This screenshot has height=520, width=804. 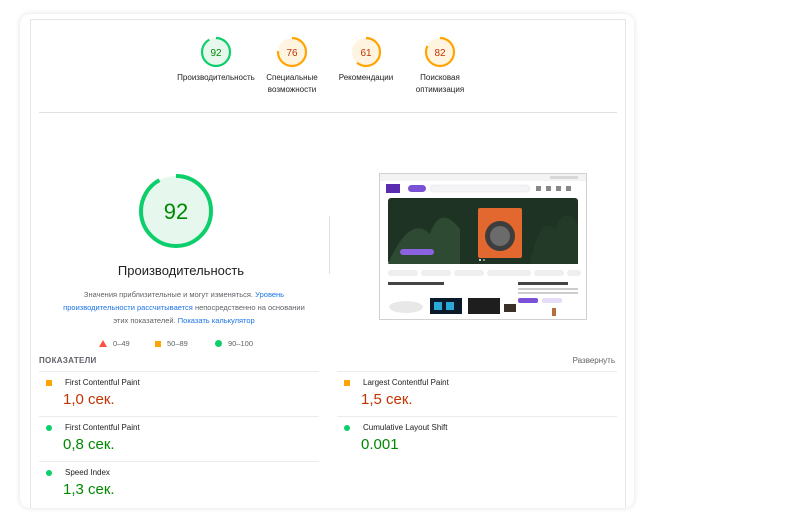 What do you see at coordinates (181, 270) in the screenshot?
I see `performance-title: Производительность` at bounding box center [181, 270].